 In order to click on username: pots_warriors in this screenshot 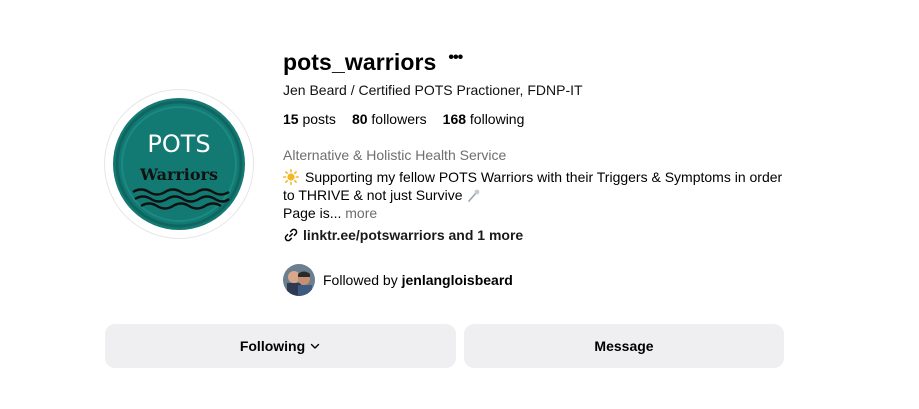, I will do `click(360, 61)`.